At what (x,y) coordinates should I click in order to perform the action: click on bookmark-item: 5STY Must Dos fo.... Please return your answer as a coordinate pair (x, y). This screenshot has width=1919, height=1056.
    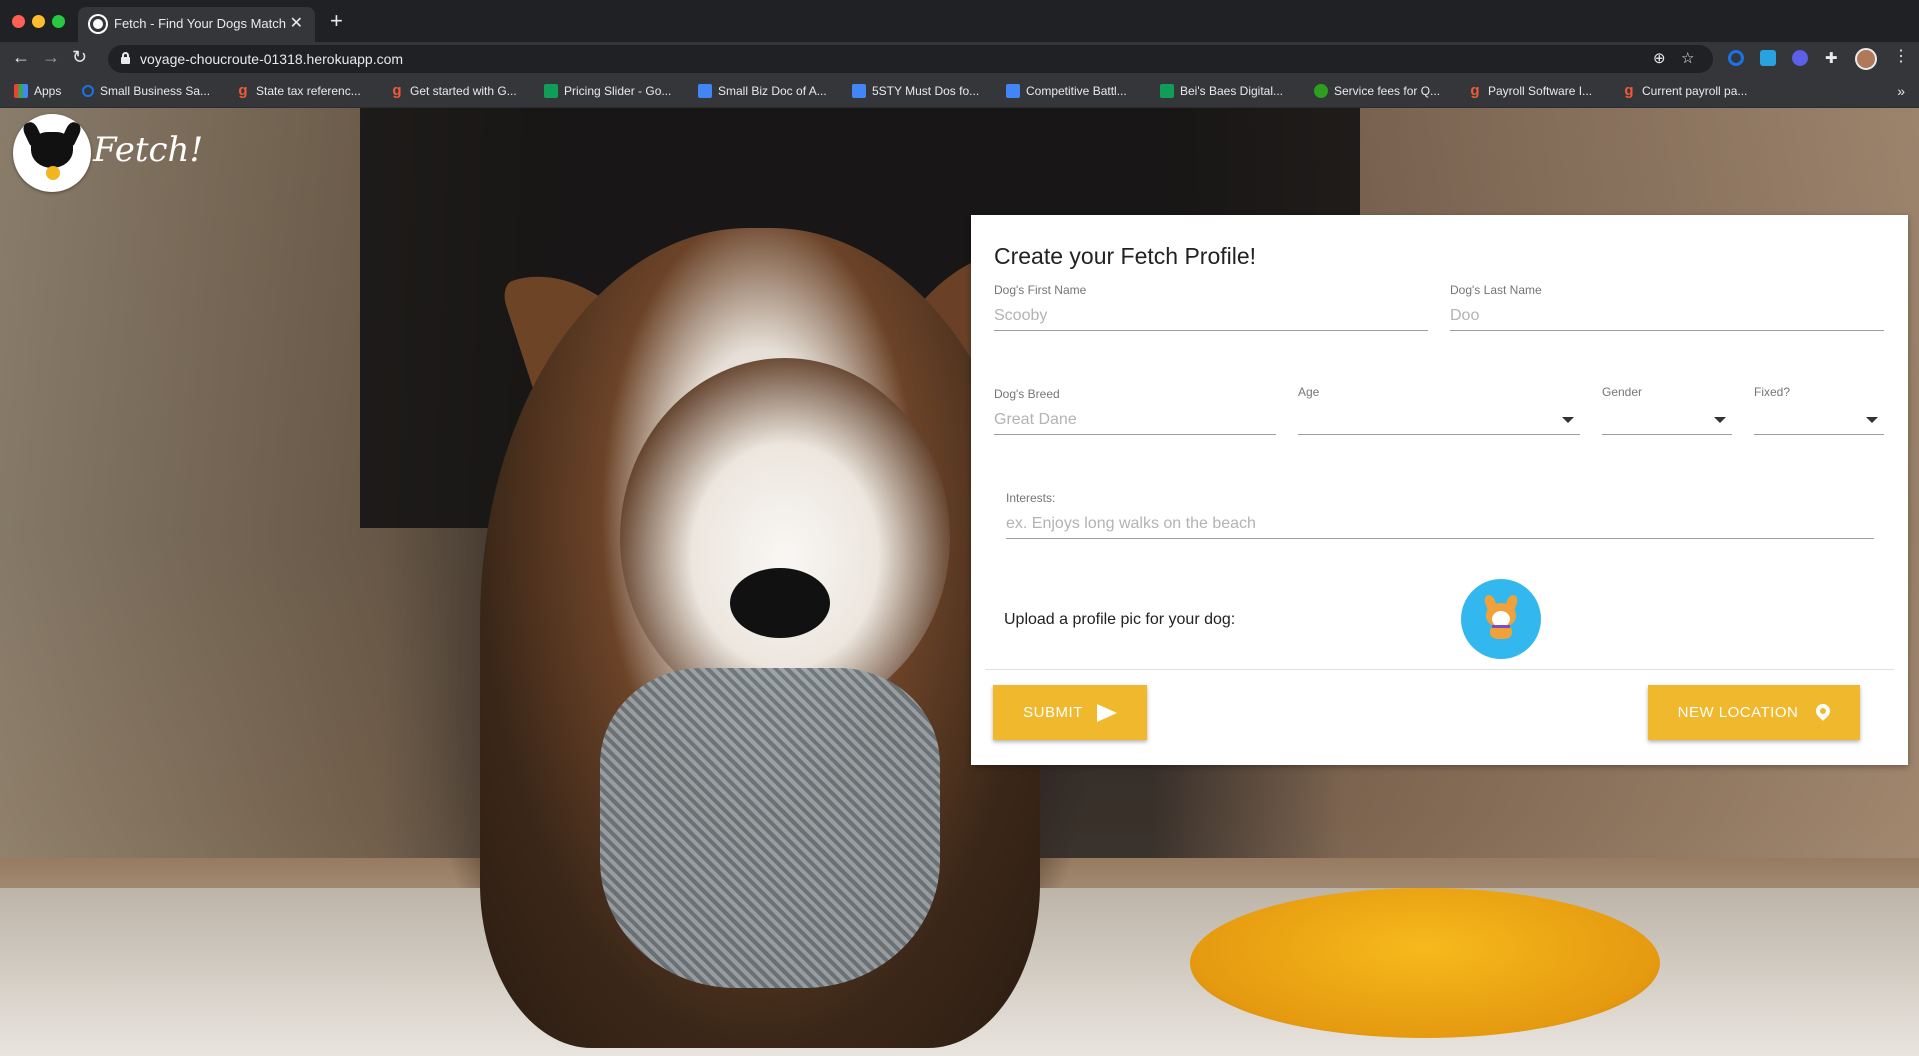
    Looking at the image, I should click on (915, 91).